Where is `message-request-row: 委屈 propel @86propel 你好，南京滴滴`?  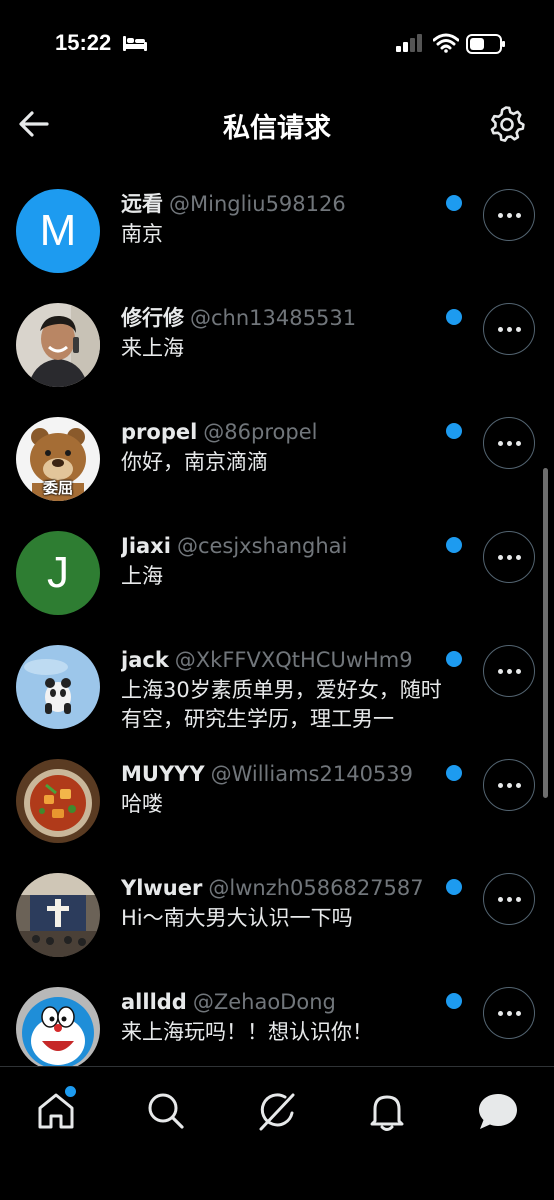 message-request-row: 委屈 propel @86propel 你好，南京滴滴 is located at coordinates (277, 460).